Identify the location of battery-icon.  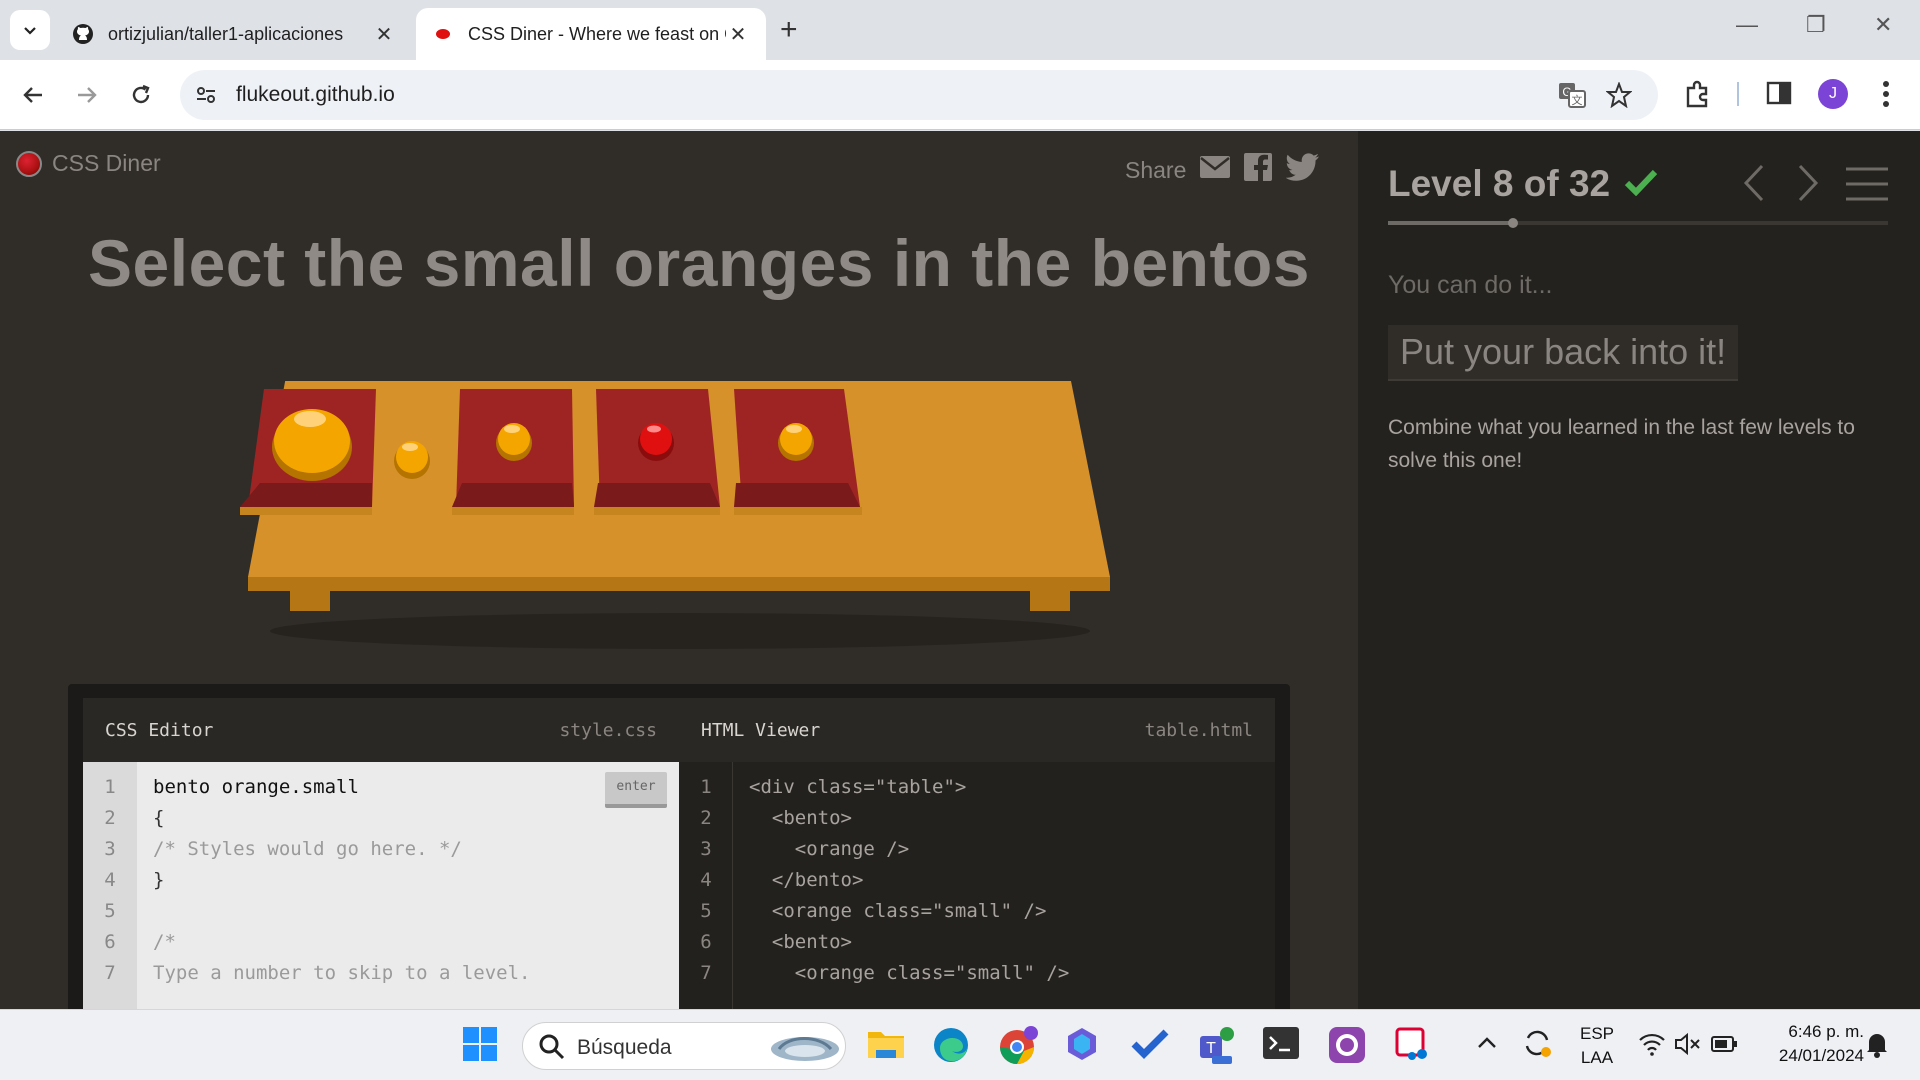
(1730, 1052).